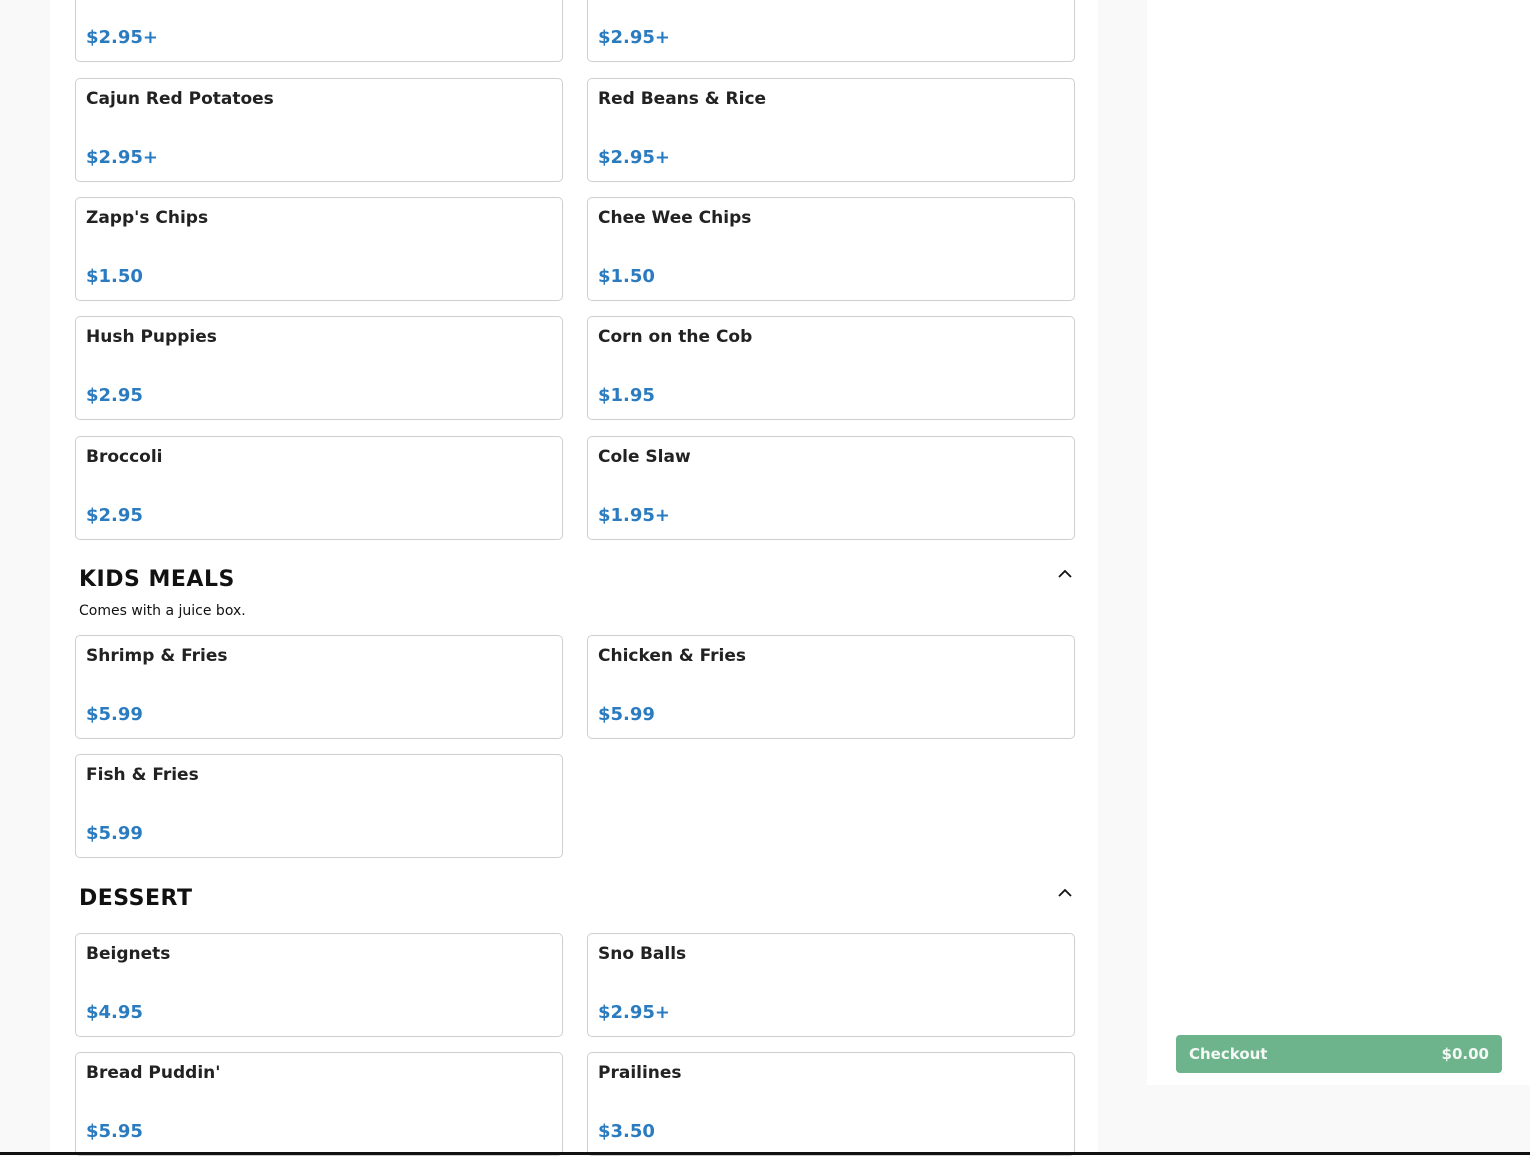  I want to click on menu-item-name: Red Beans & Rice, so click(682, 99).